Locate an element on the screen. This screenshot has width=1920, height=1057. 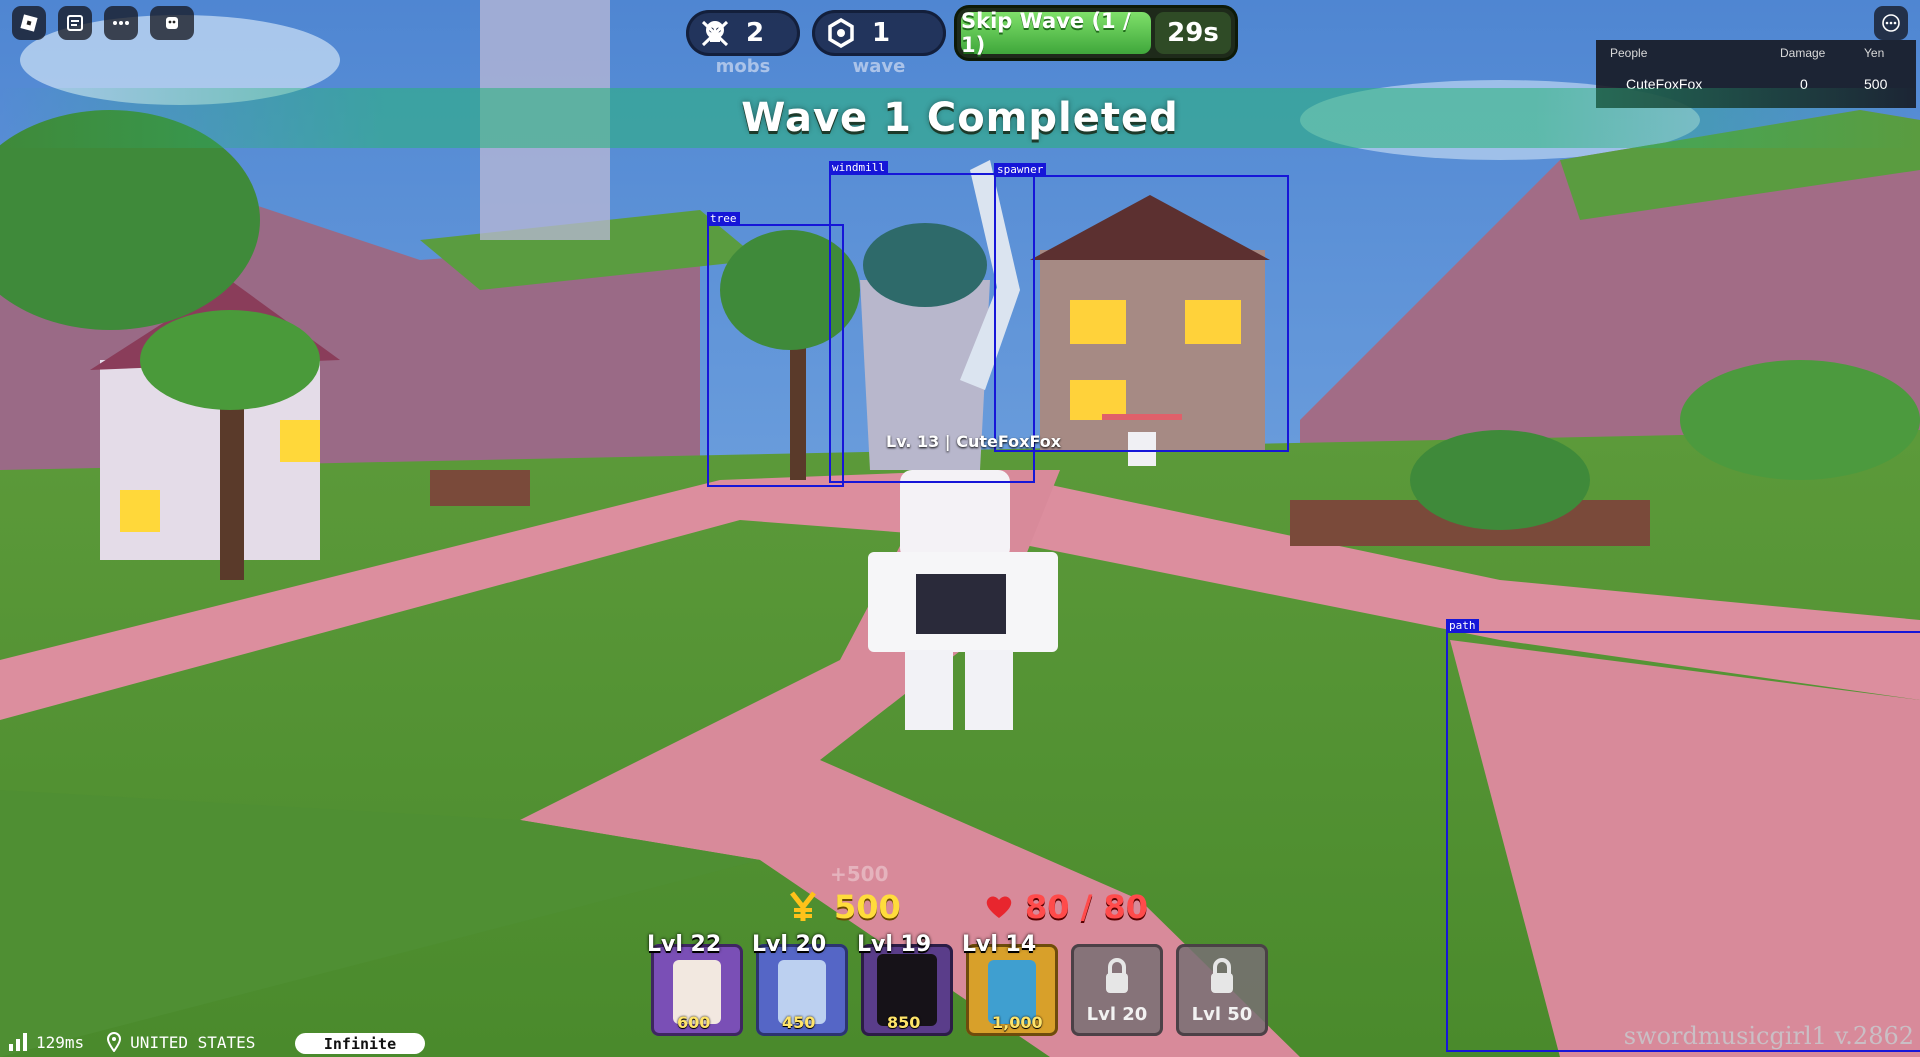
mobs-count: 2 is located at coordinates (755, 33).